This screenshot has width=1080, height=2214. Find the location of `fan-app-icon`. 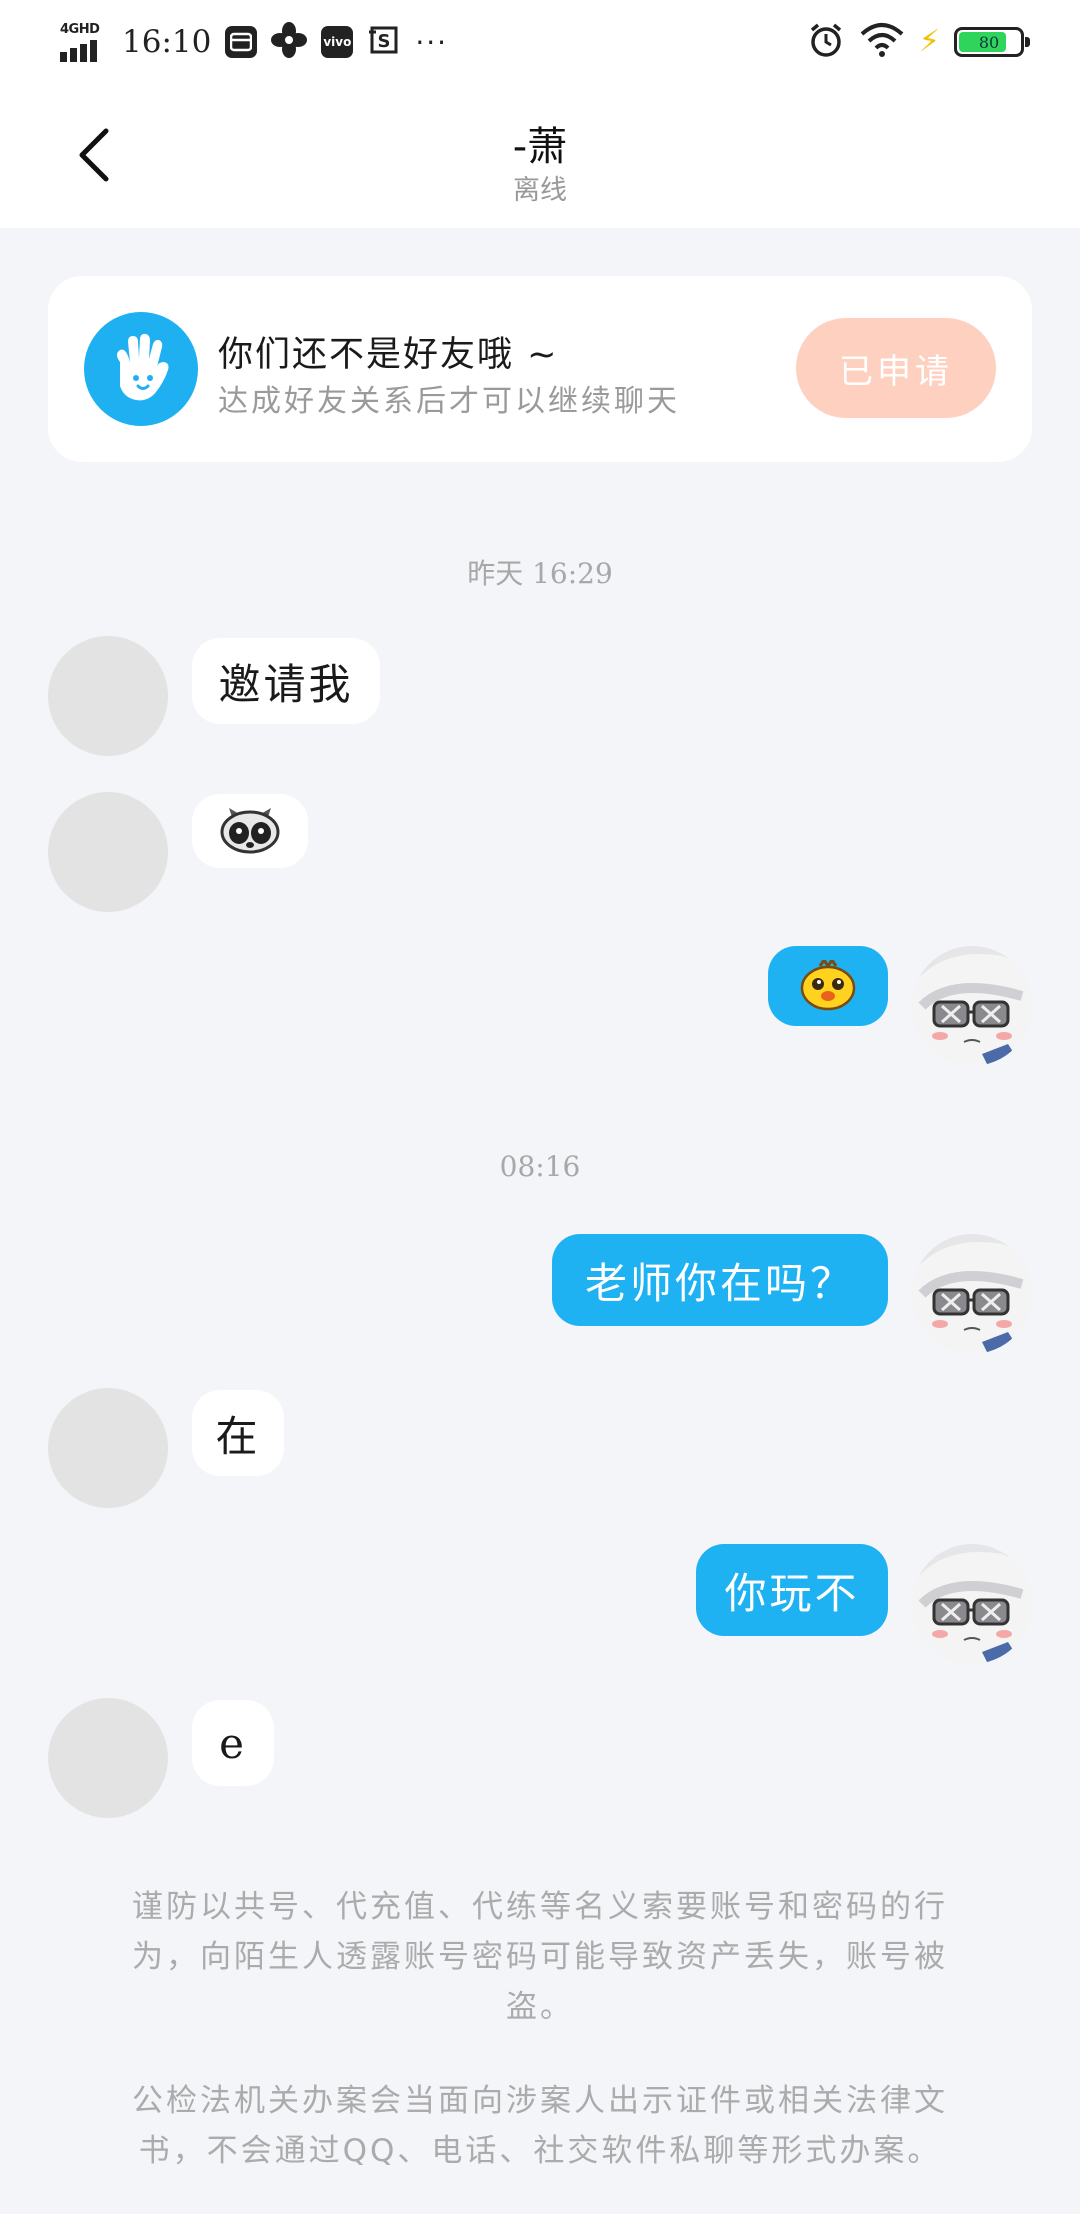

fan-app-icon is located at coordinates (289, 42).